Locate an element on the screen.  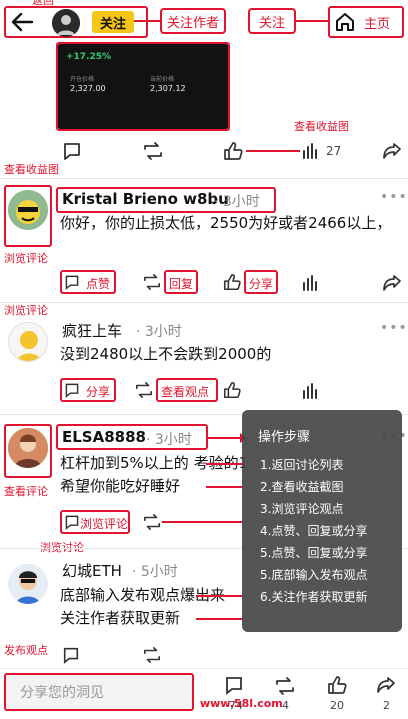
step-item: 5.点赞、回复或分享 is located at coordinates (314, 553).